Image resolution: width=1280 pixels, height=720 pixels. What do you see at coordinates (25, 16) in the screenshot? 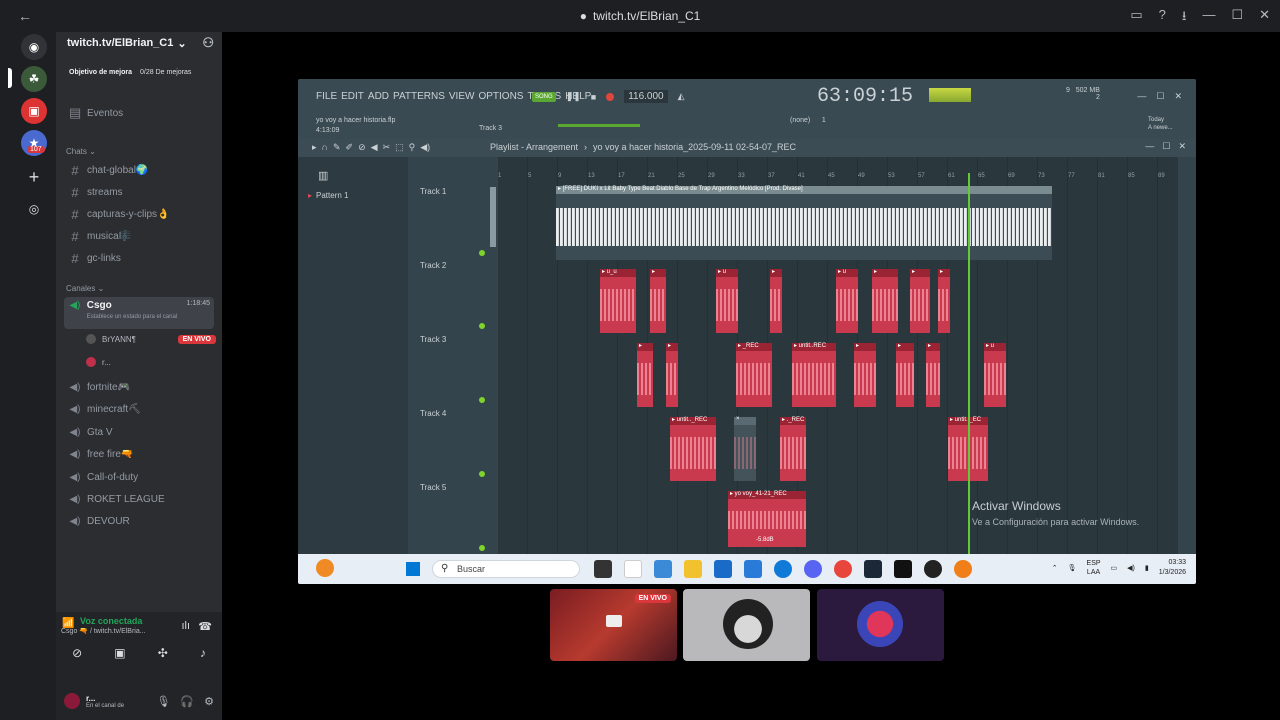
I see `back-arrow-icon: ←` at bounding box center [25, 16].